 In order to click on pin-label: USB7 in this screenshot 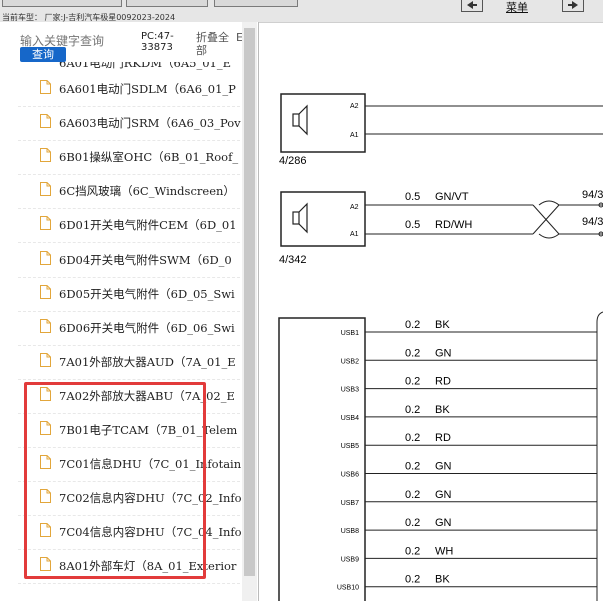, I will do `click(350, 503)`.